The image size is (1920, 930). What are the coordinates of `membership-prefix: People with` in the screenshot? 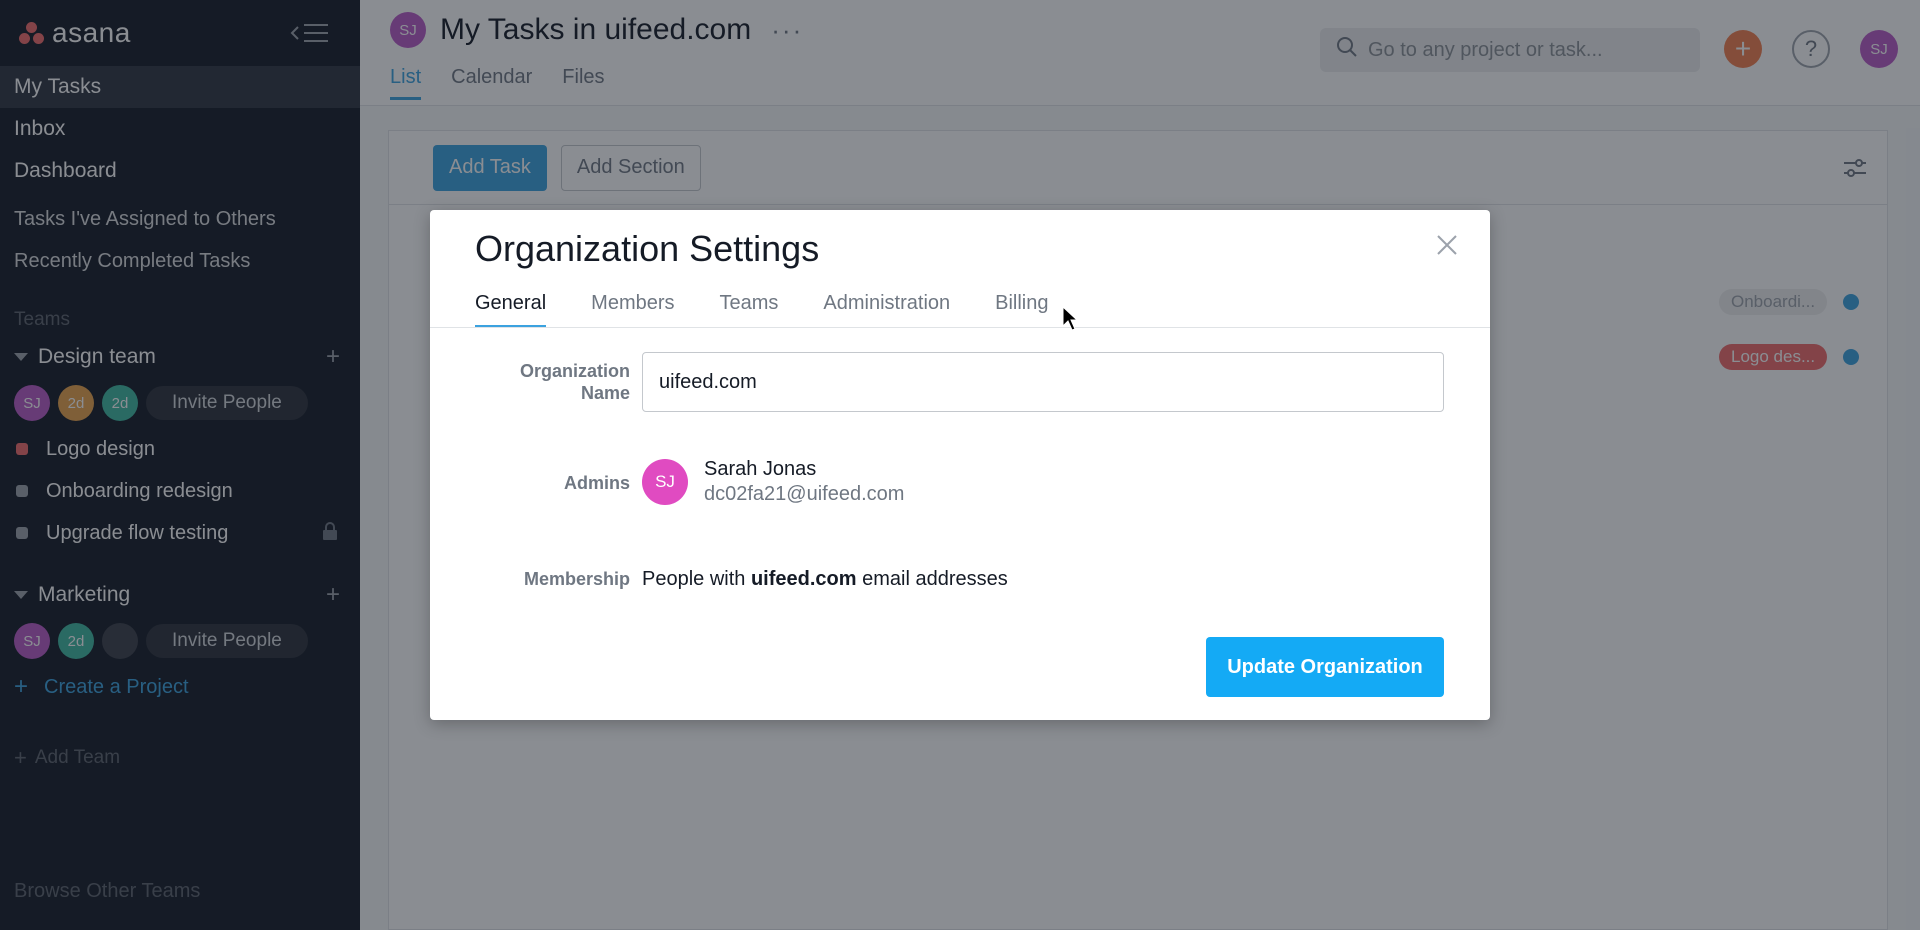 It's located at (696, 579).